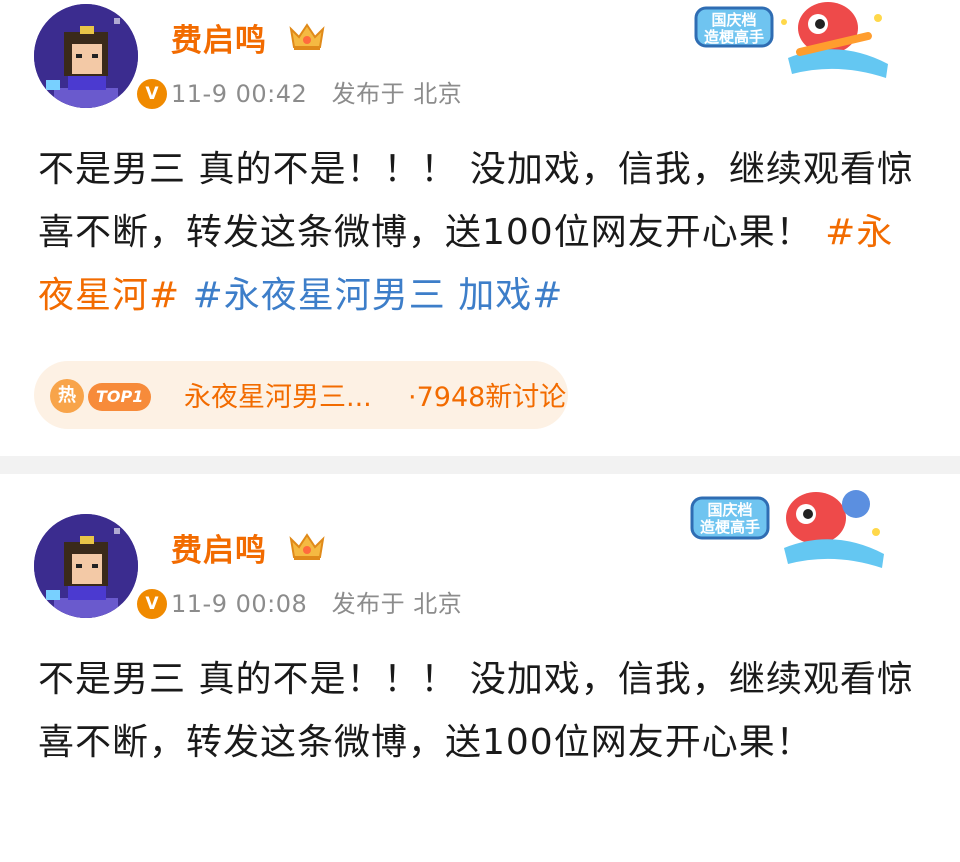 The width and height of the screenshot is (960, 862). What do you see at coordinates (316, 91) in the screenshot?
I see `post-meta: 11-9 00:42 发布于 北京` at bounding box center [316, 91].